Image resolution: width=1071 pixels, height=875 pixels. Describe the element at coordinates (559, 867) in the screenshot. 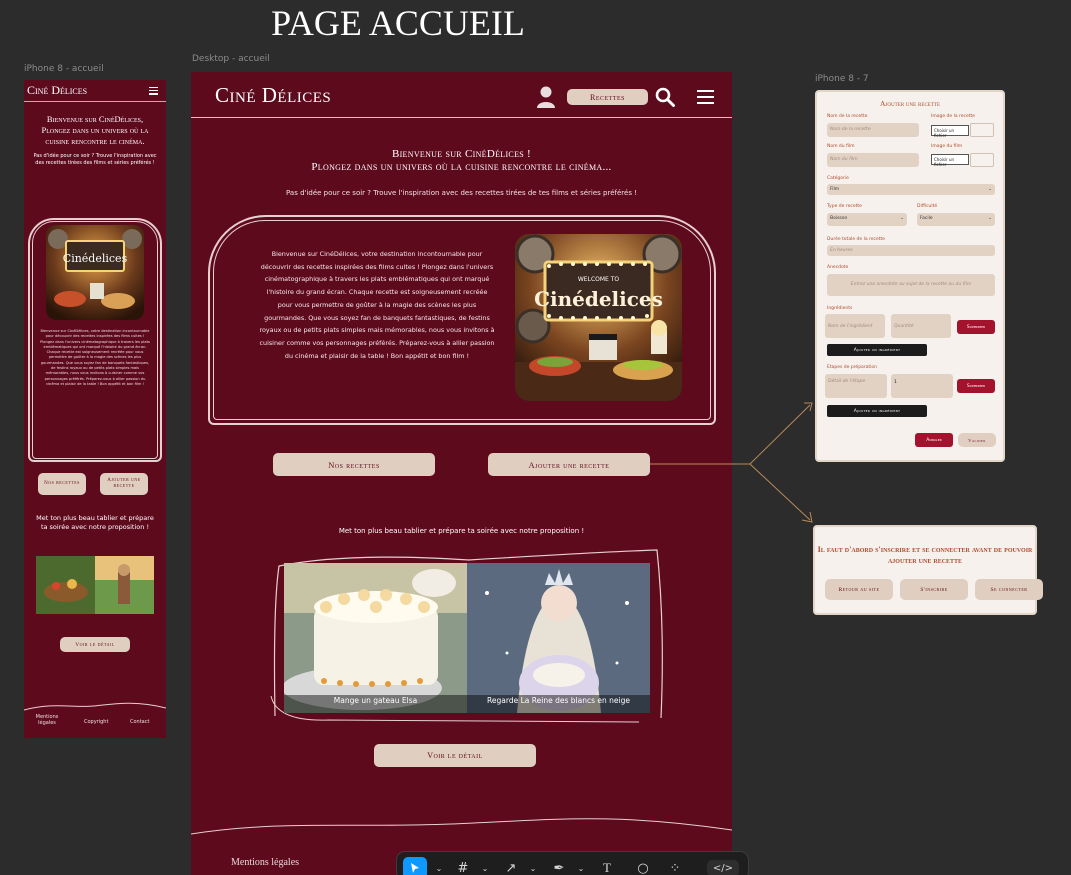

I see `pen-tool-icon: ✒` at that location.